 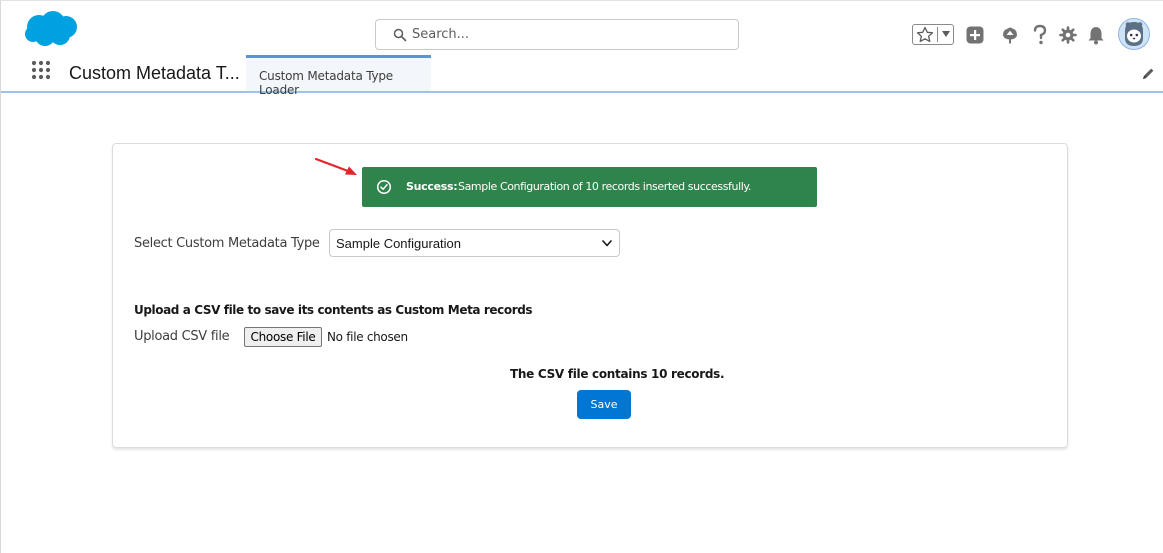 What do you see at coordinates (1040, 35) in the screenshot?
I see `help-icon` at bounding box center [1040, 35].